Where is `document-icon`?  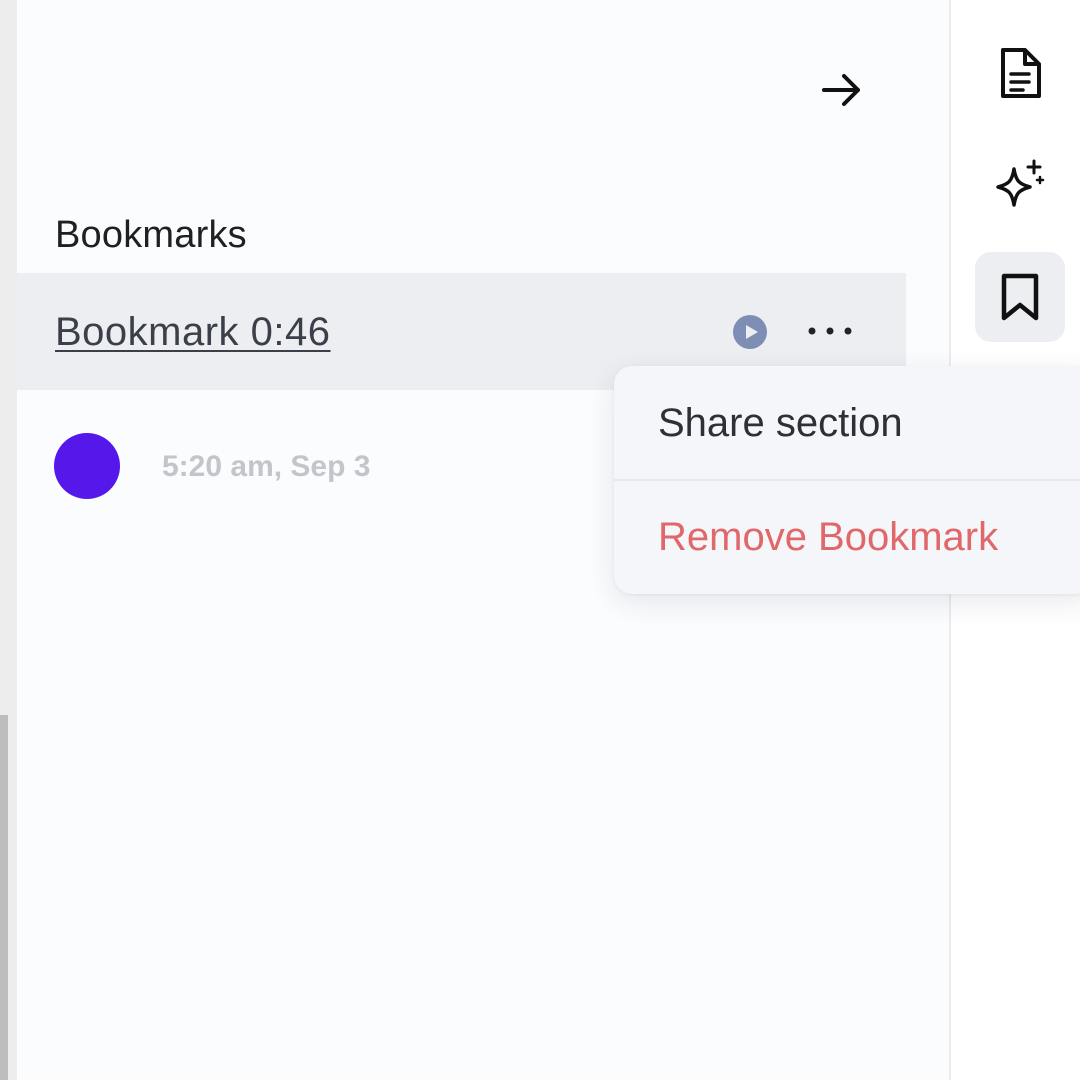
document-icon is located at coordinates (1021, 73).